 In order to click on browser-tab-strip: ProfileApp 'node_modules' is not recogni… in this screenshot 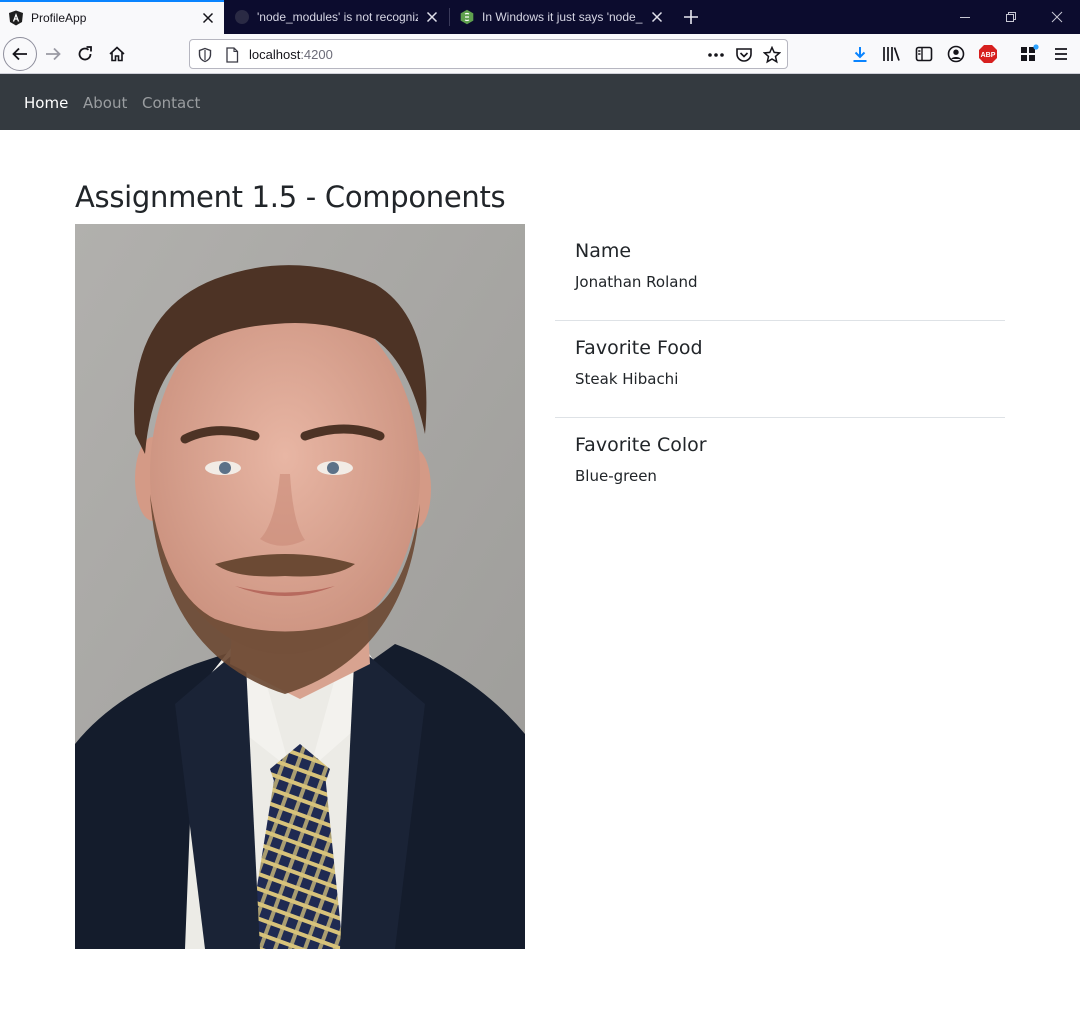, I will do `click(540, 17)`.